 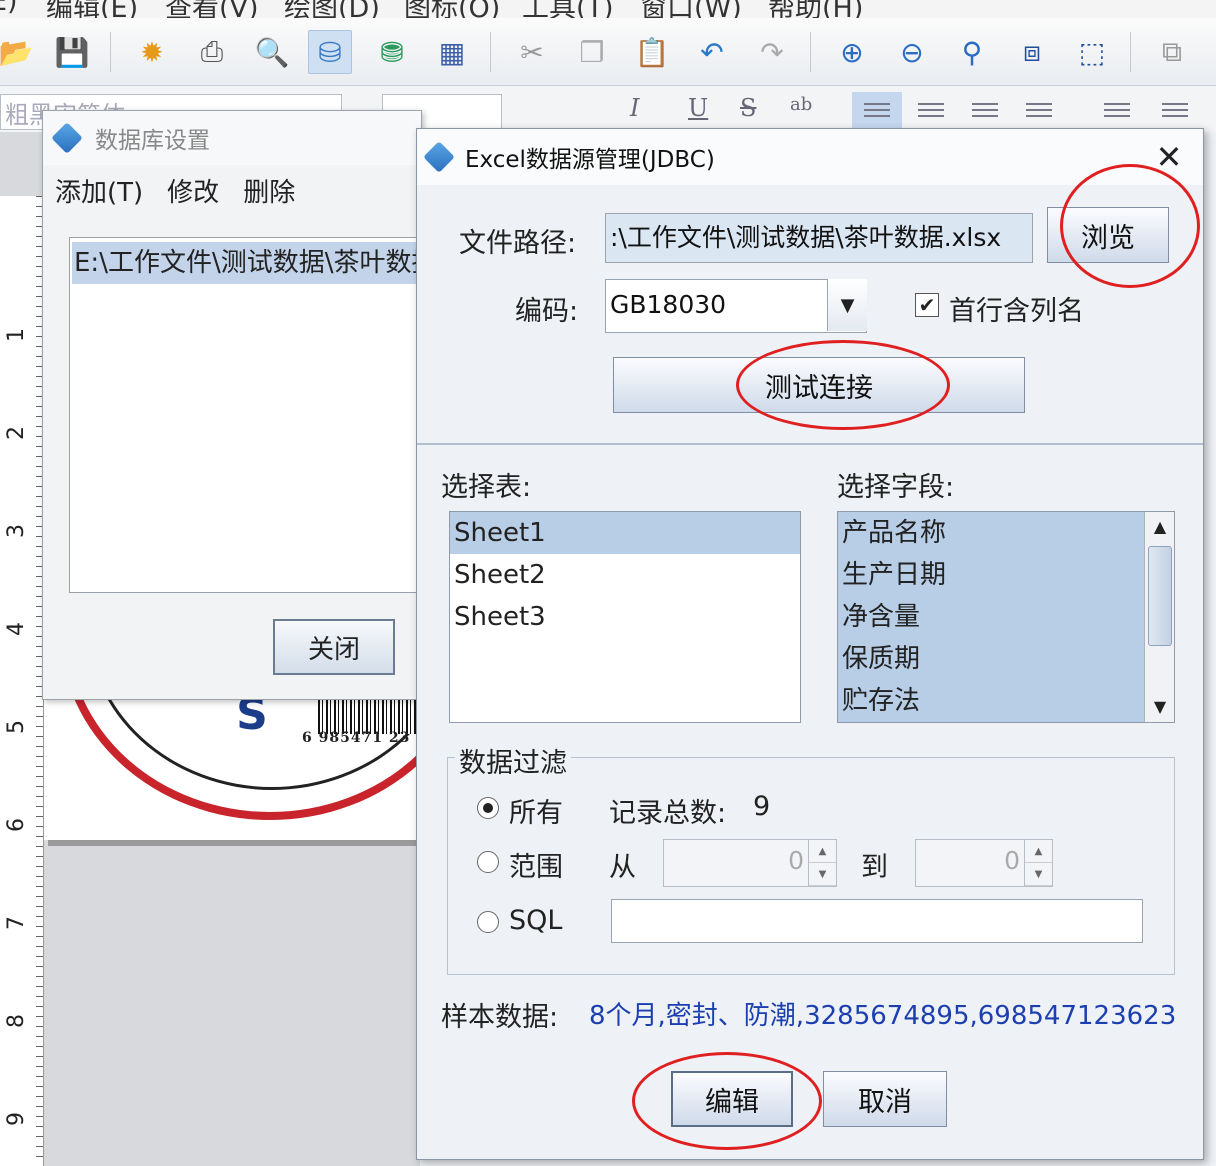 What do you see at coordinates (1006, 701) in the screenshot?
I see `field-list-item: 贮存法` at bounding box center [1006, 701].